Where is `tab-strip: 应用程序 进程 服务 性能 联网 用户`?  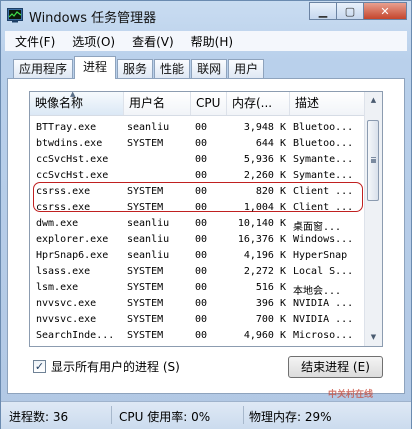
tab-strip: 应用程序 进程 服务 性能 联网 用户 is located at coordinates (139, 67).